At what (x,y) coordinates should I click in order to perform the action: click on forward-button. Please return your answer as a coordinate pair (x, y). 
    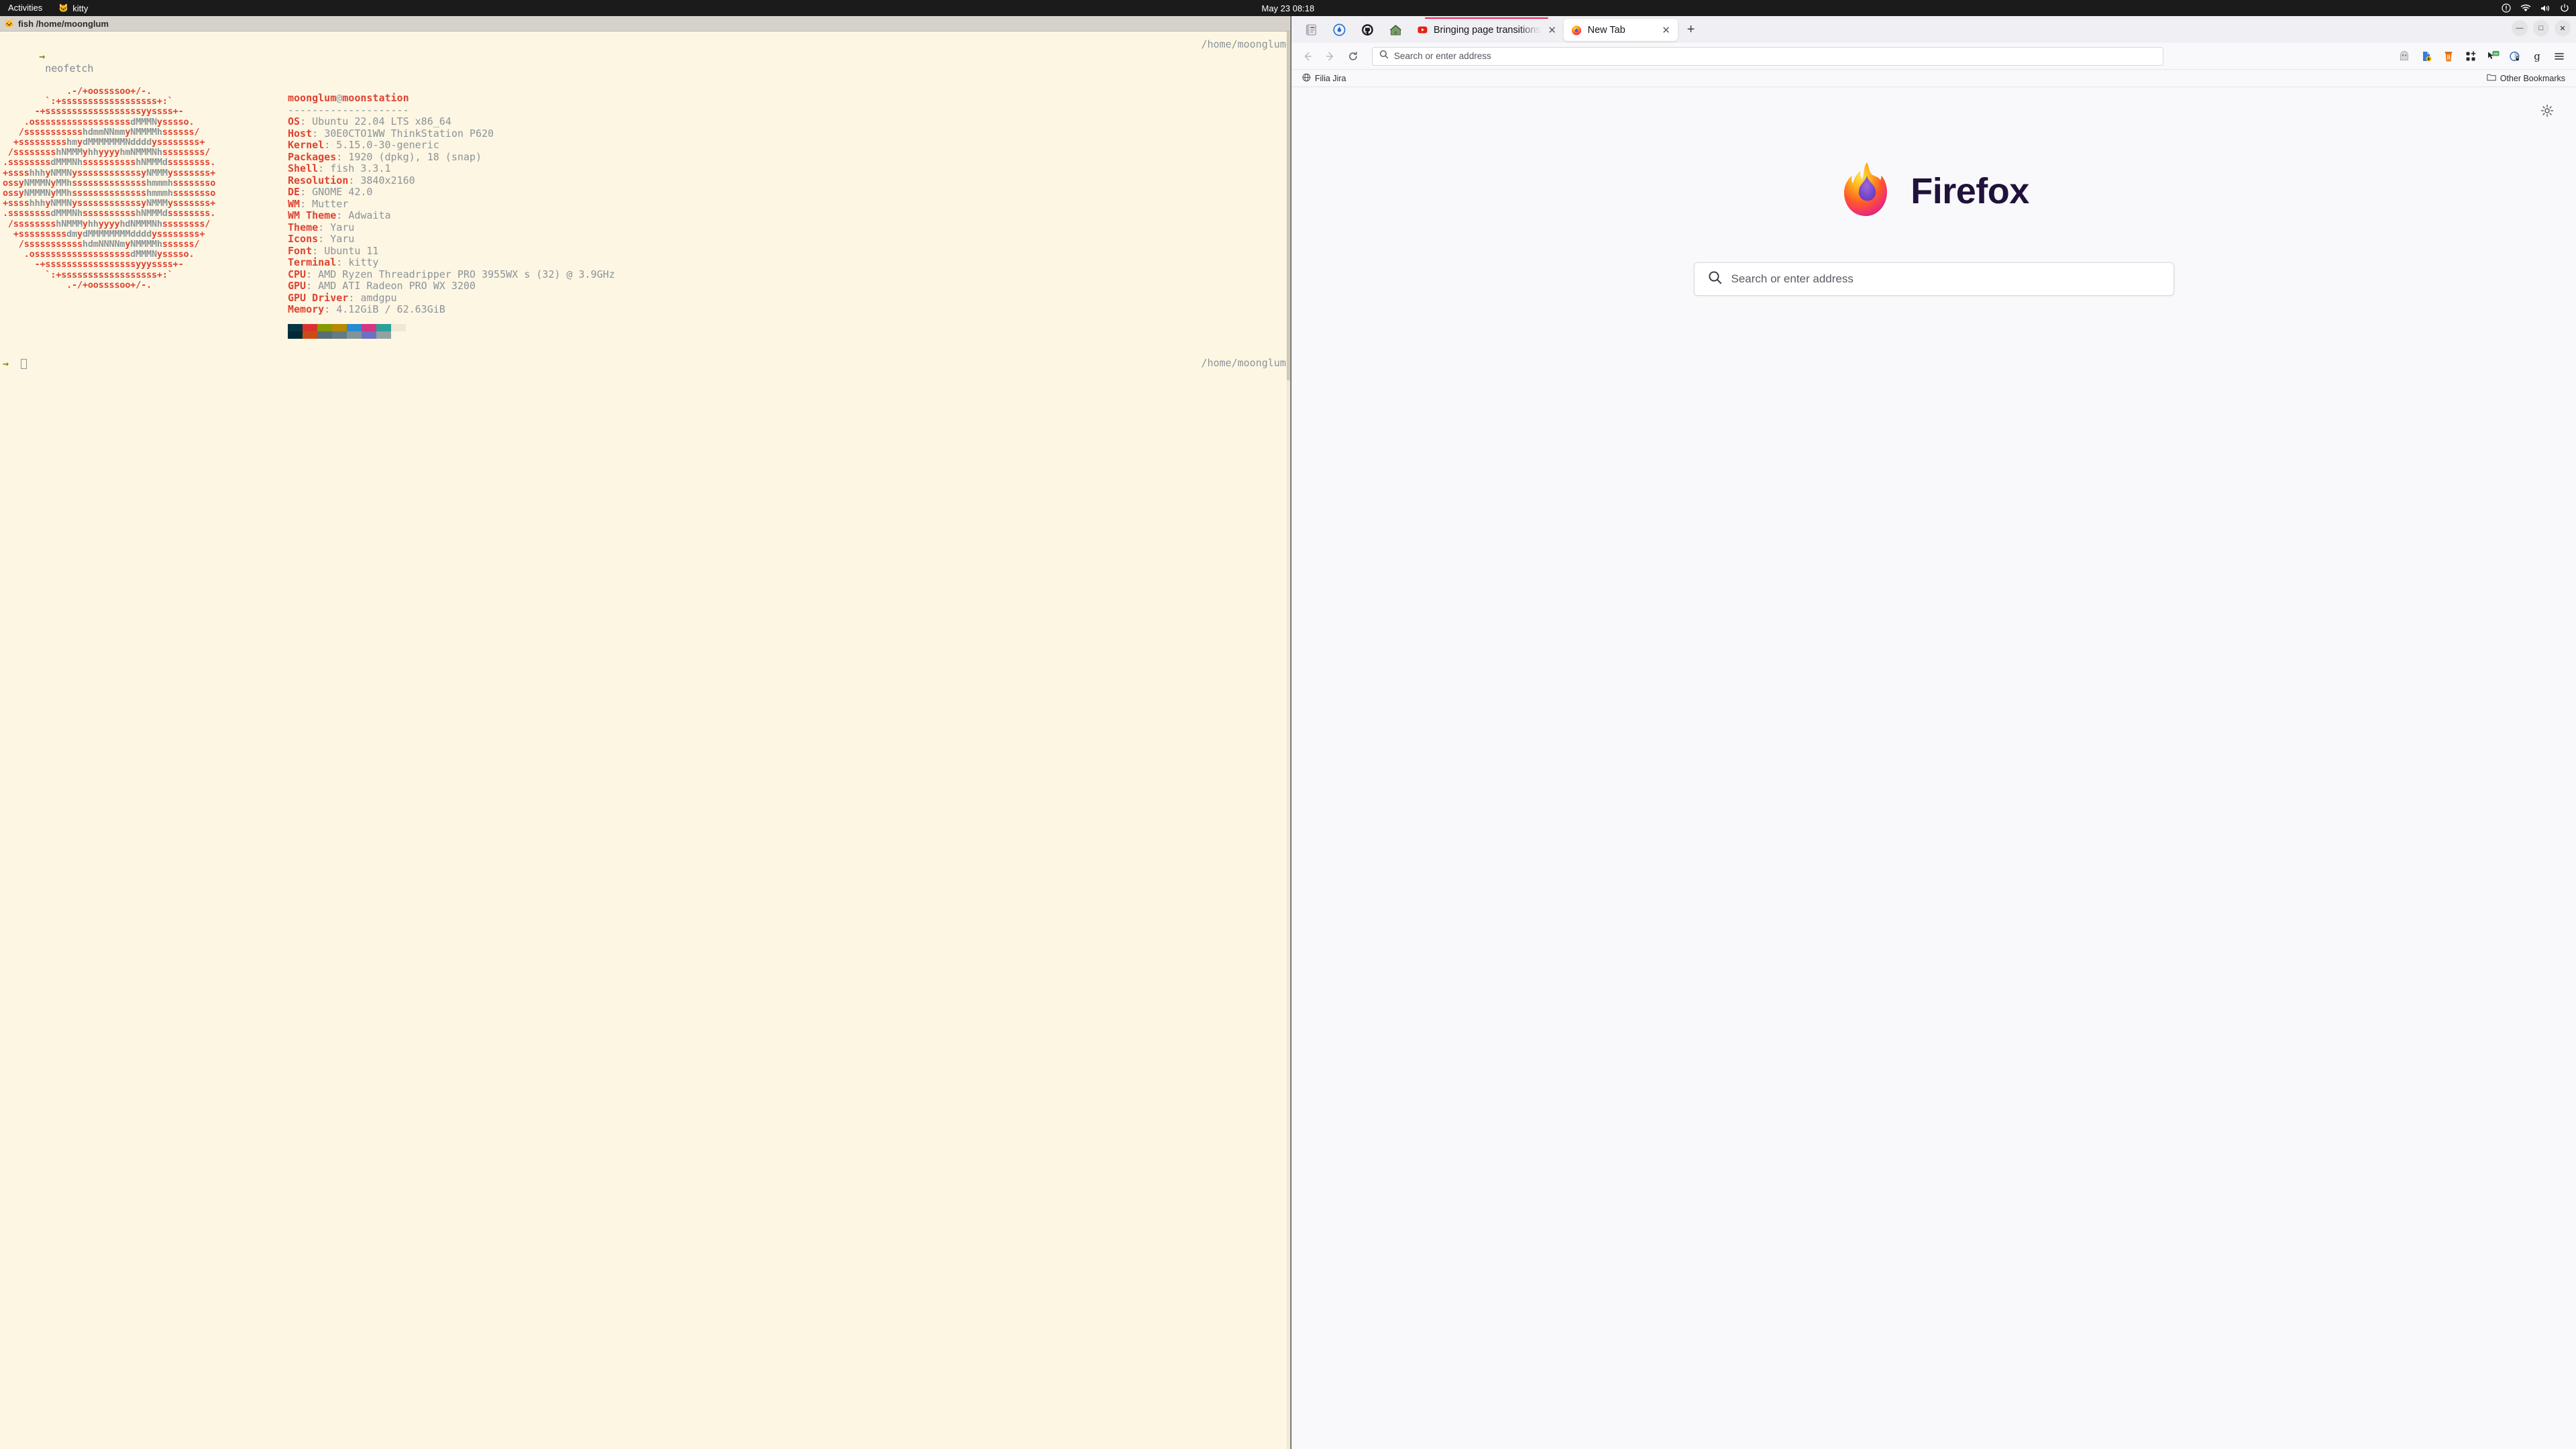
    Looking at the image, I should click on (1330, 56).